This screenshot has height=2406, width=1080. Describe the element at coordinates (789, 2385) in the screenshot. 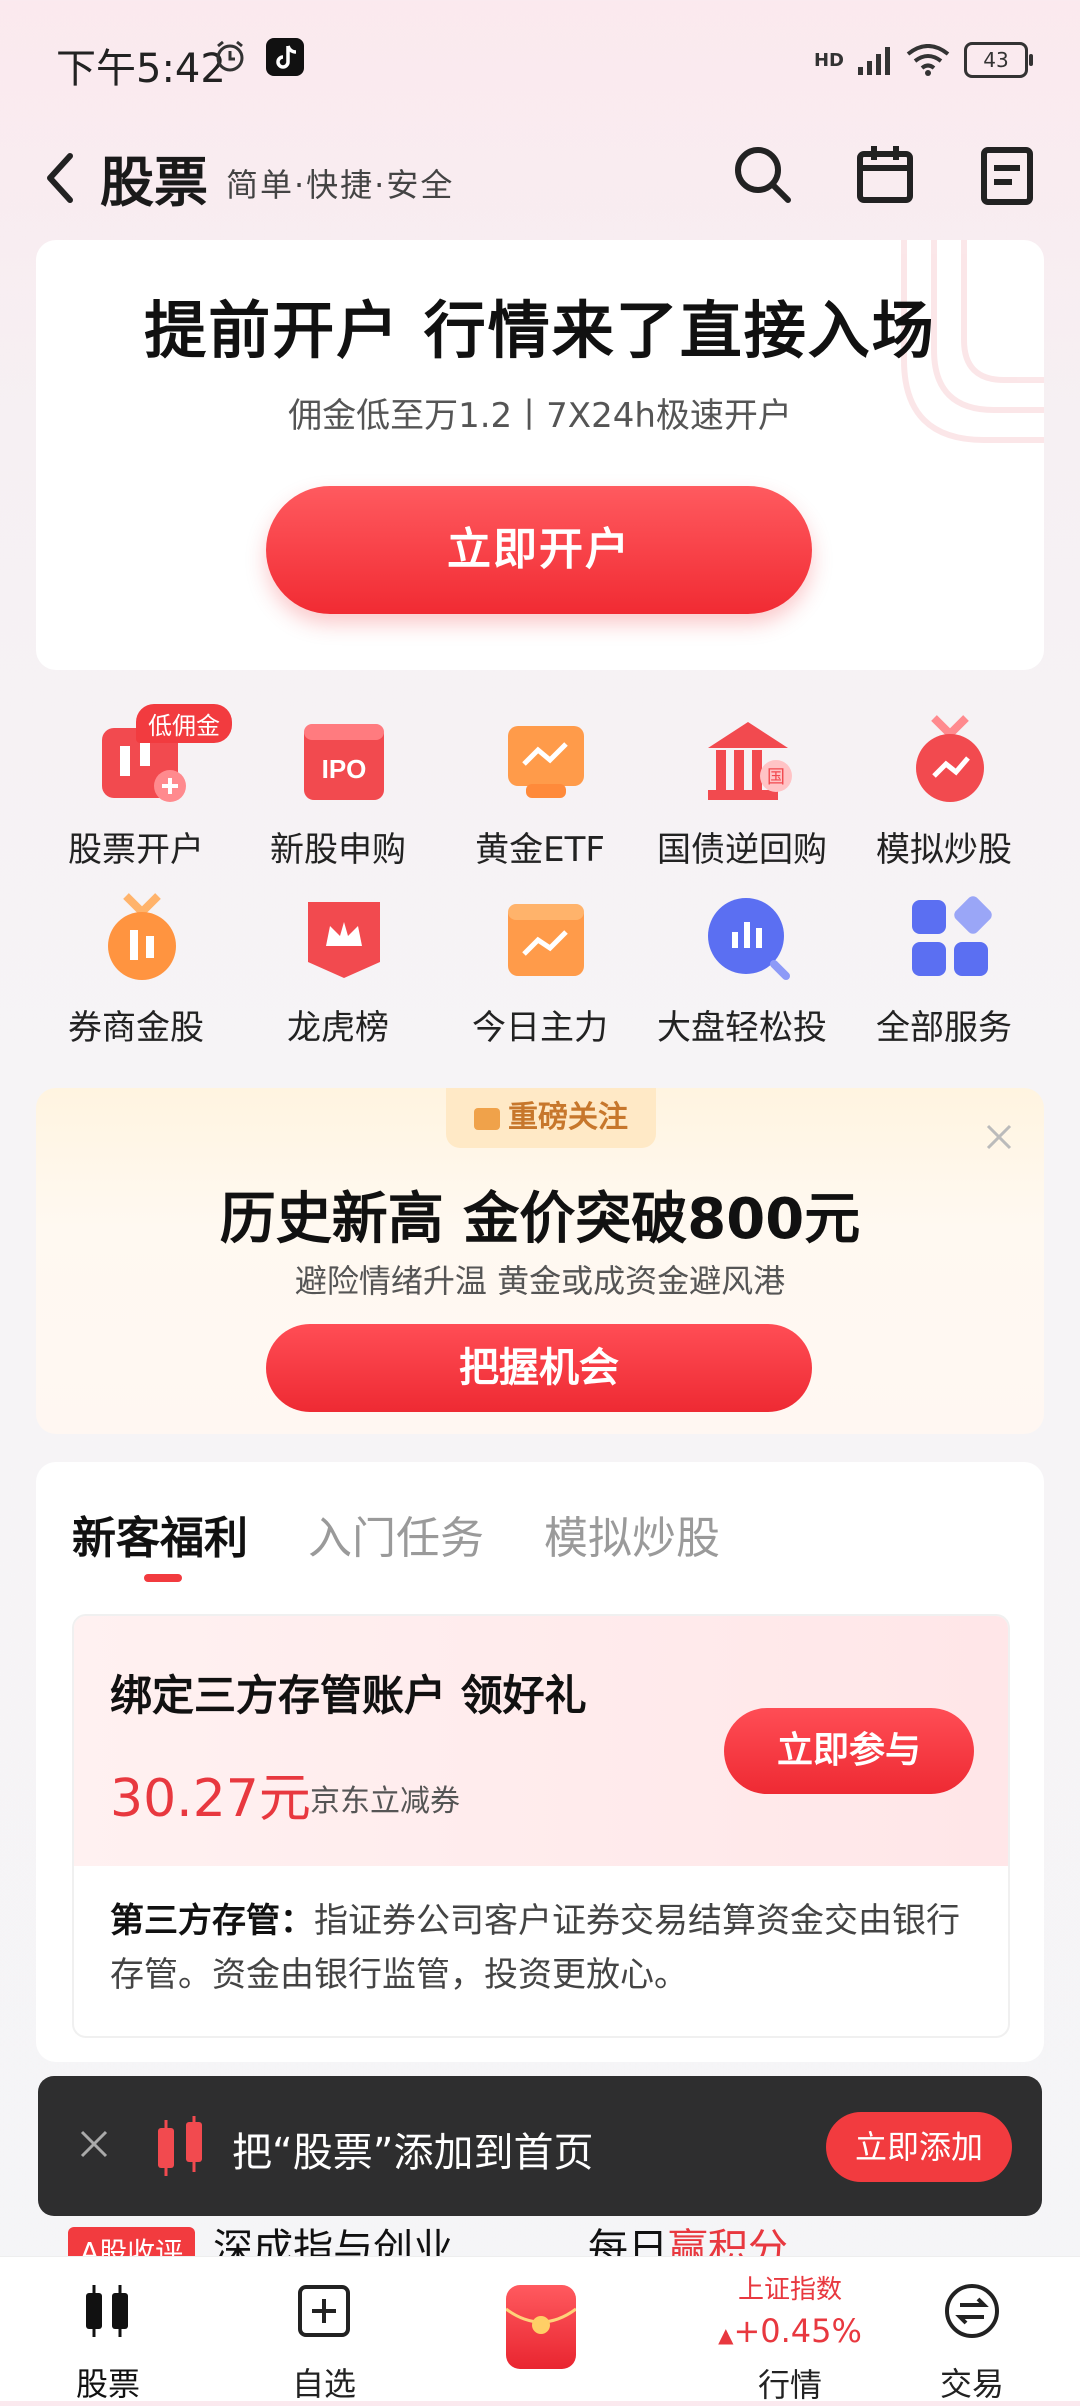

I see `nav-label: 行情` at that location.